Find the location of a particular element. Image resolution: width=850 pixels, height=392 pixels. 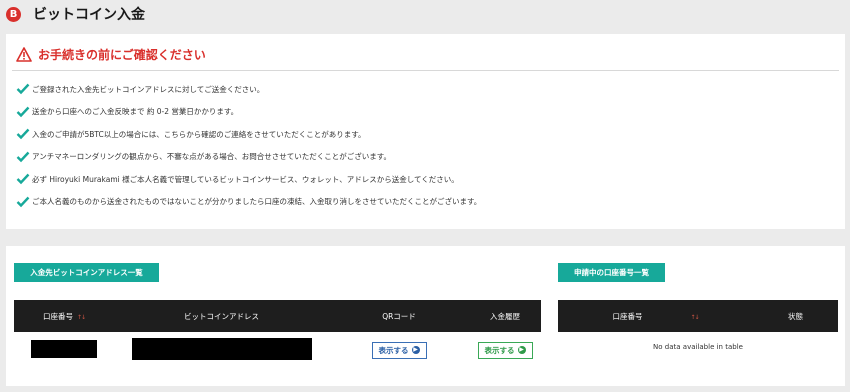

account-list-heading: 申請中の口座番号一覧 is located at coordinates (611, 272).